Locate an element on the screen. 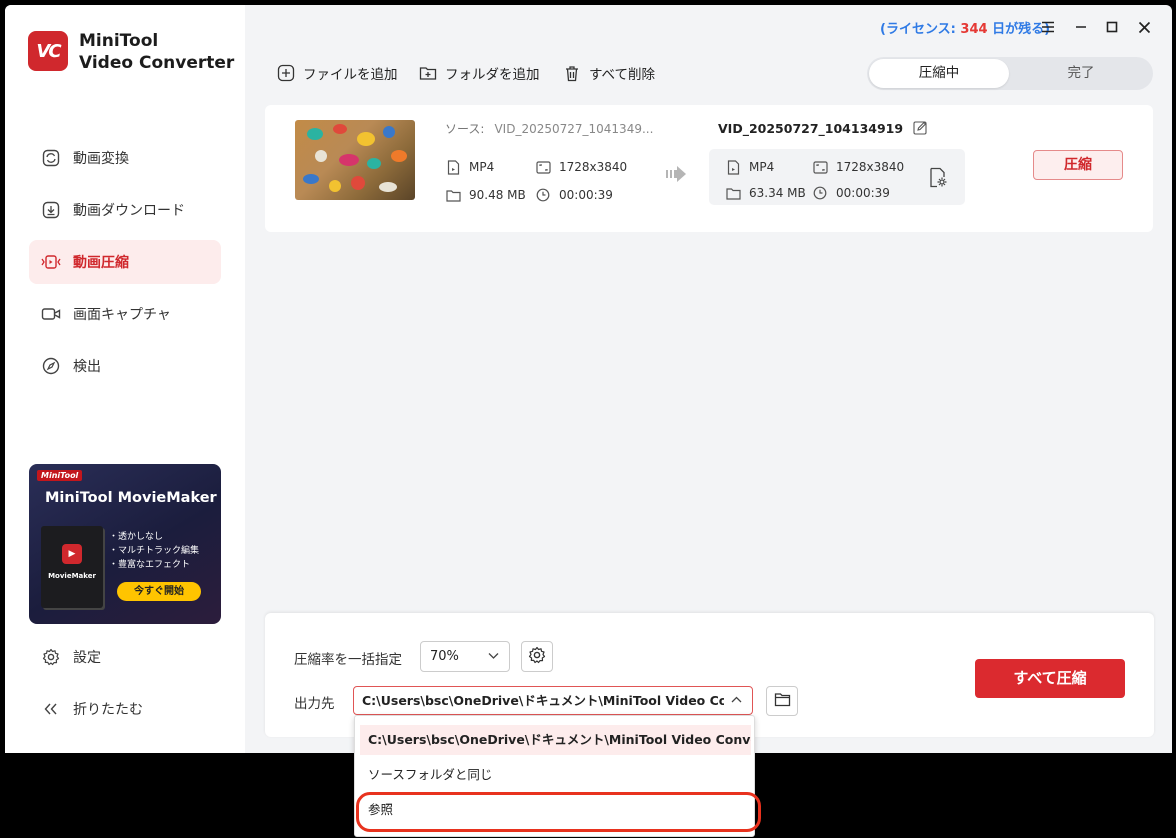  sidebar-item-label: 動画変換 is located at coordinates (101, 159).